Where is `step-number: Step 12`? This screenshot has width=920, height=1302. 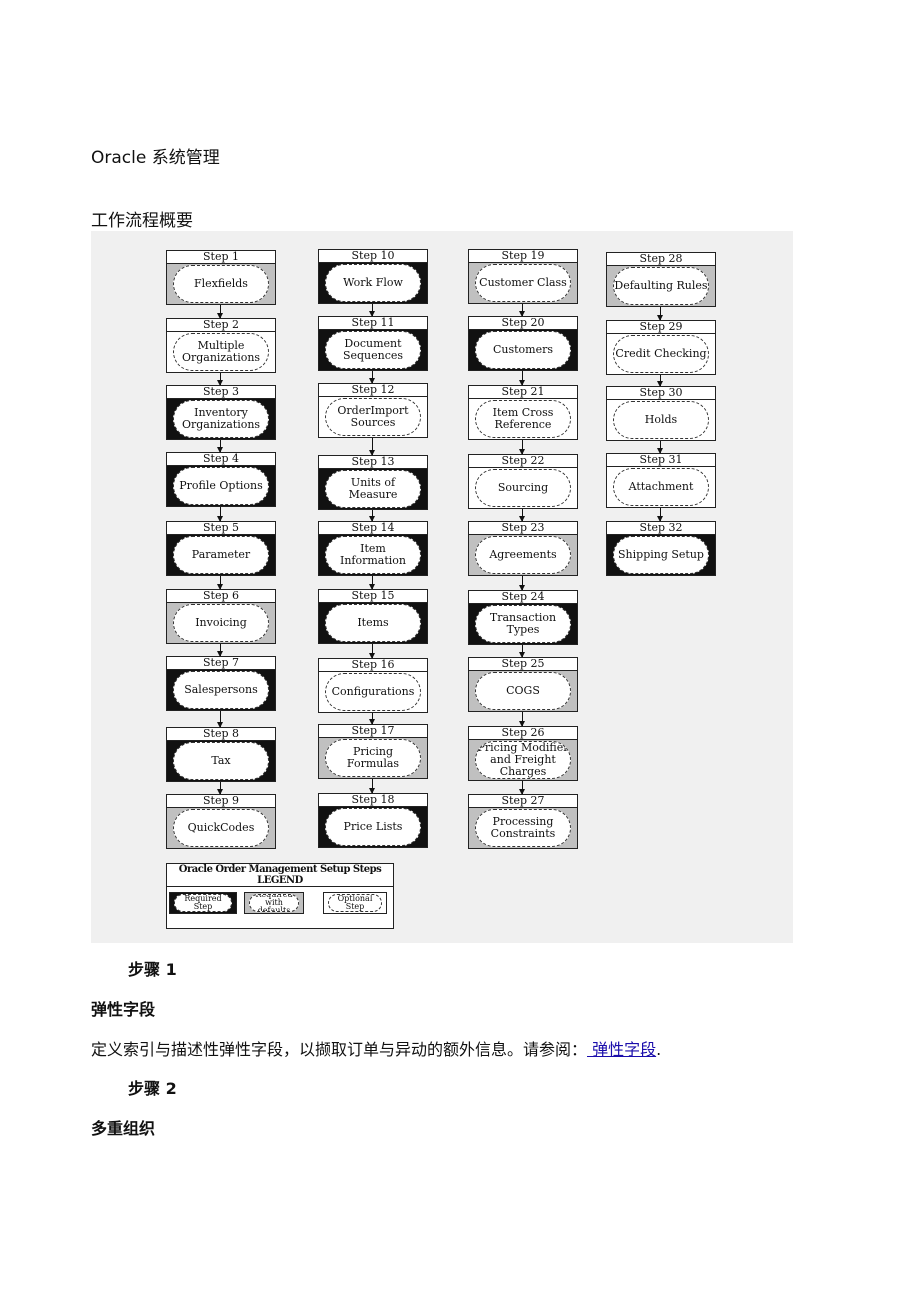 step-number: Step 12 is located at coordinates (373, 390).